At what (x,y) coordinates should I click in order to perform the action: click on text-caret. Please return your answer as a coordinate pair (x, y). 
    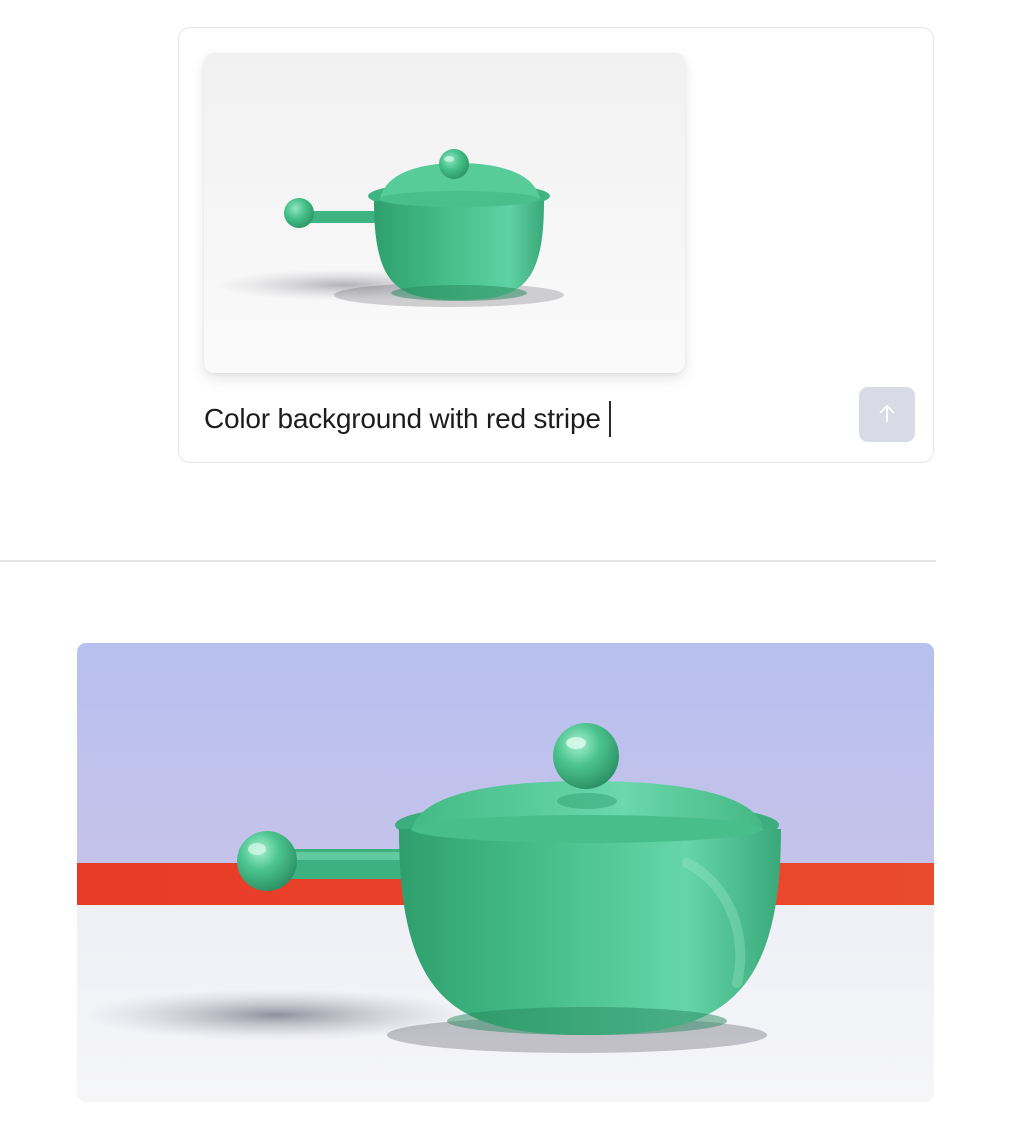
    Looking at the image, I should click on (609, 419).